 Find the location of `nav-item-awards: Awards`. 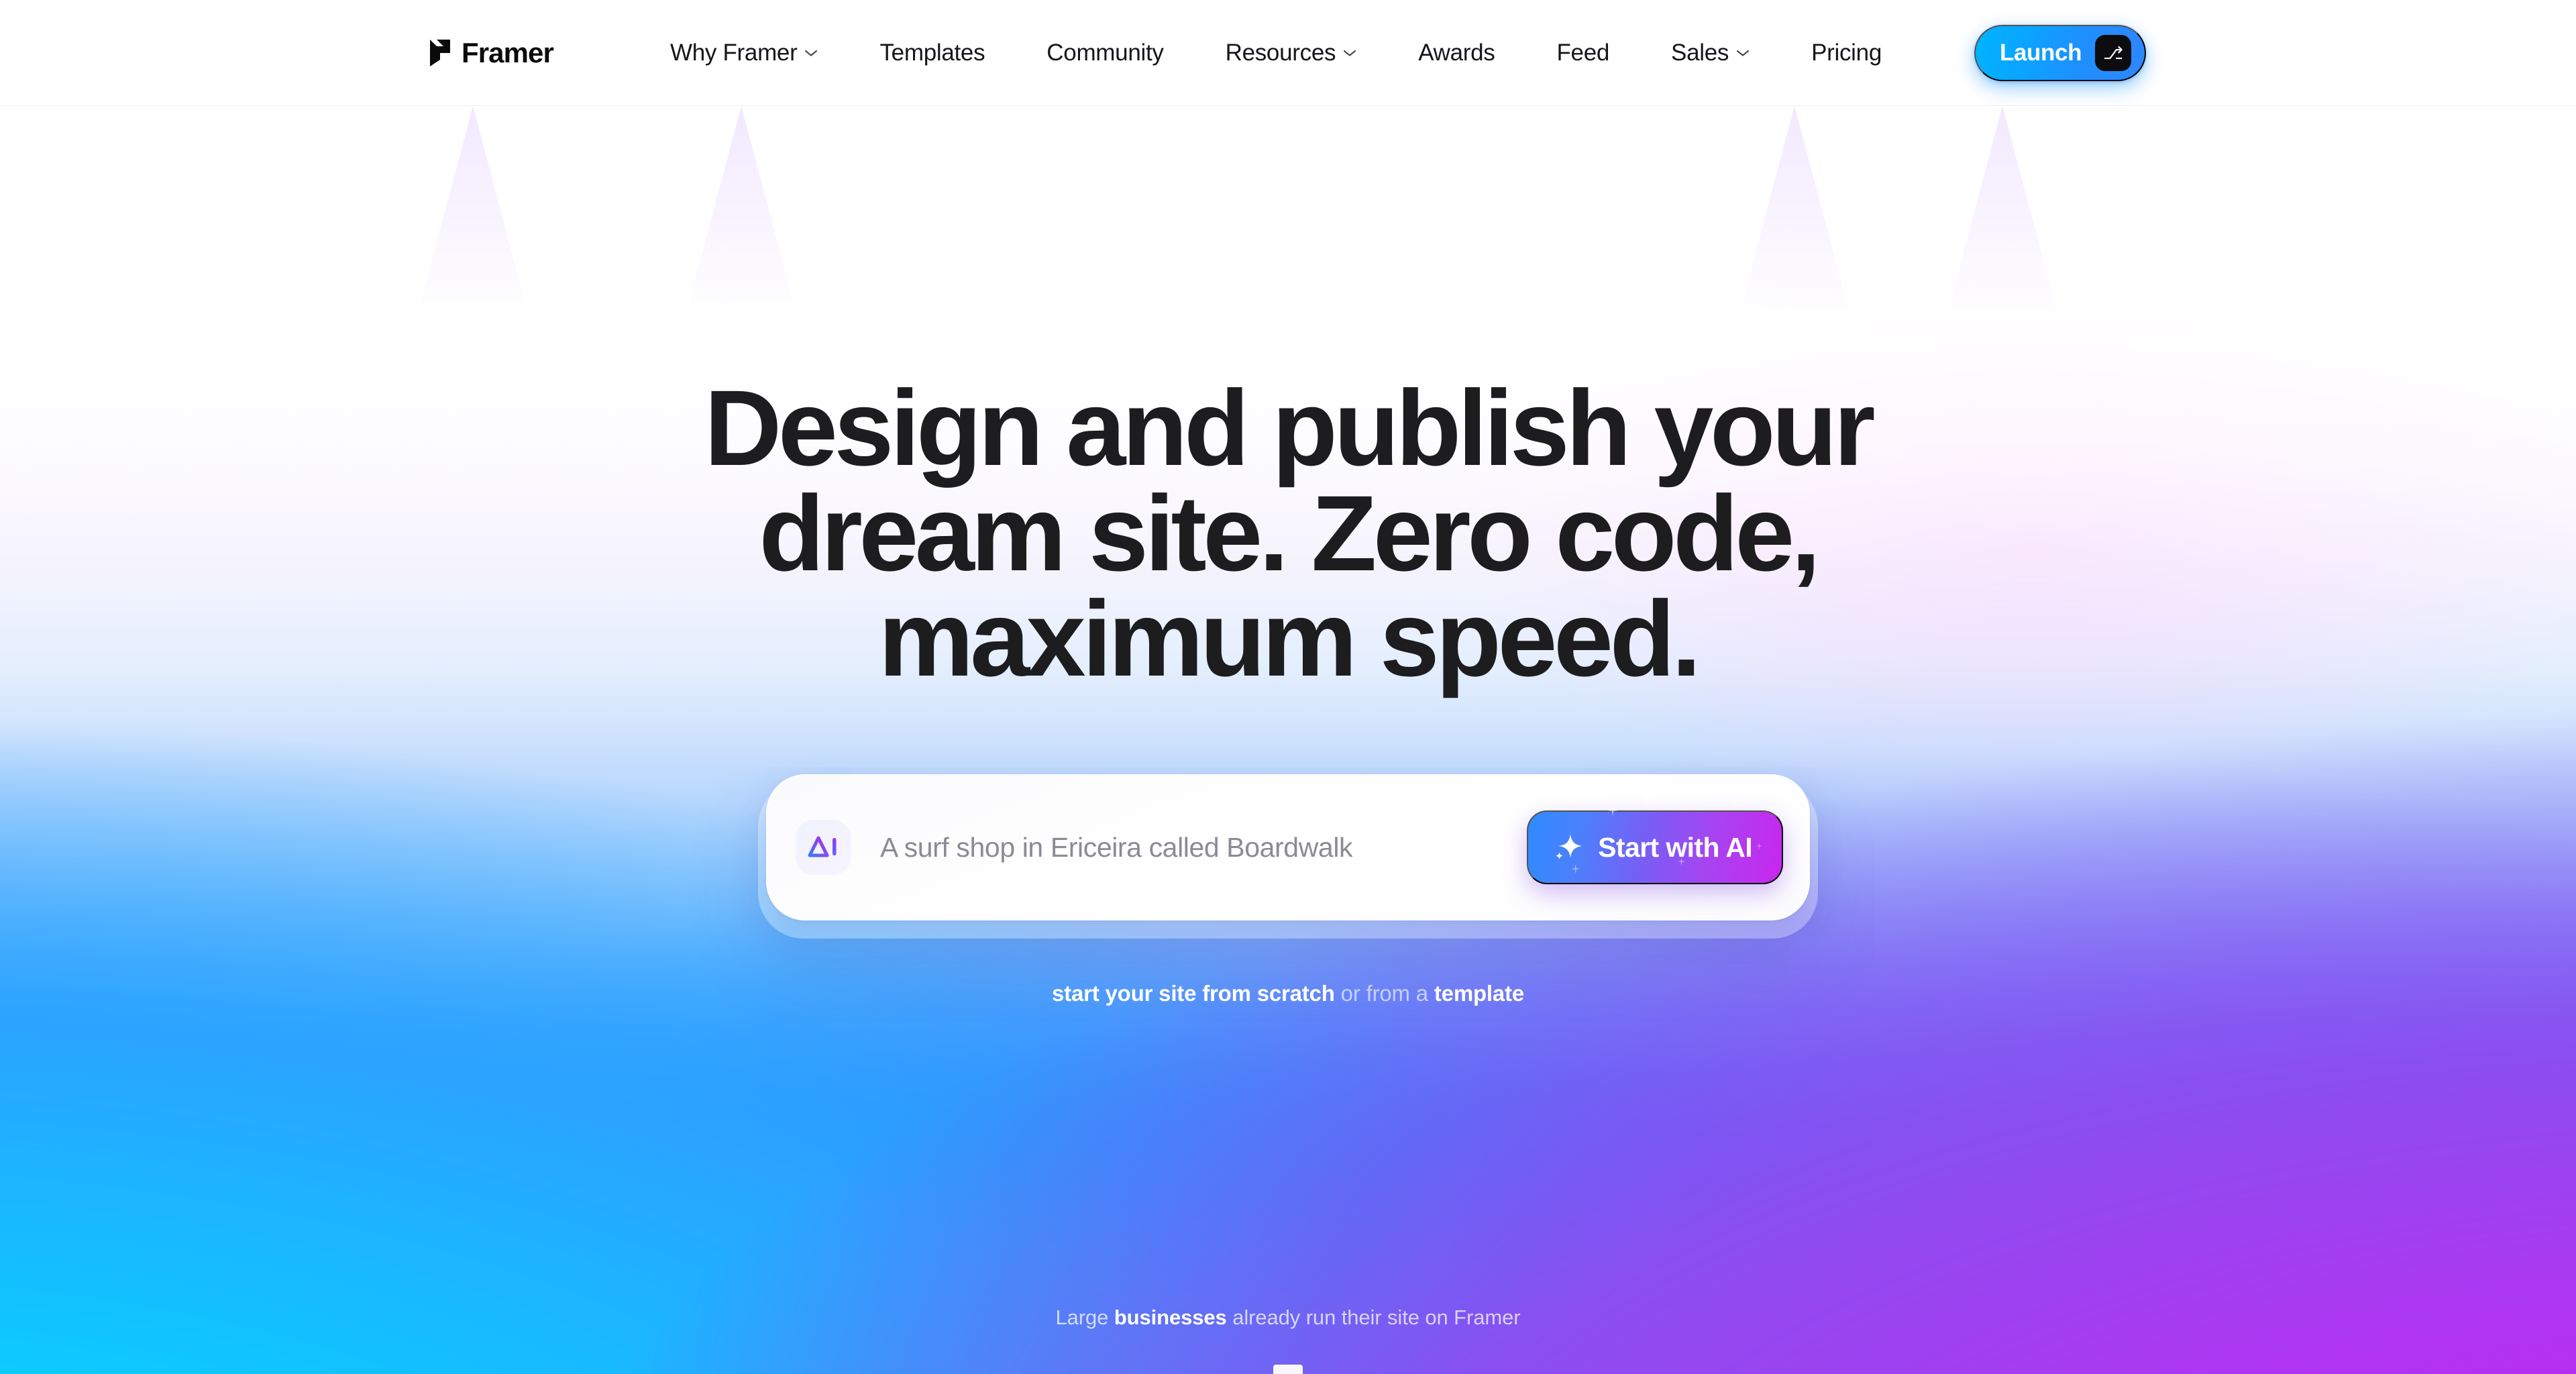

nav-item-awards: Awards is located at coordinates (1456, 53).